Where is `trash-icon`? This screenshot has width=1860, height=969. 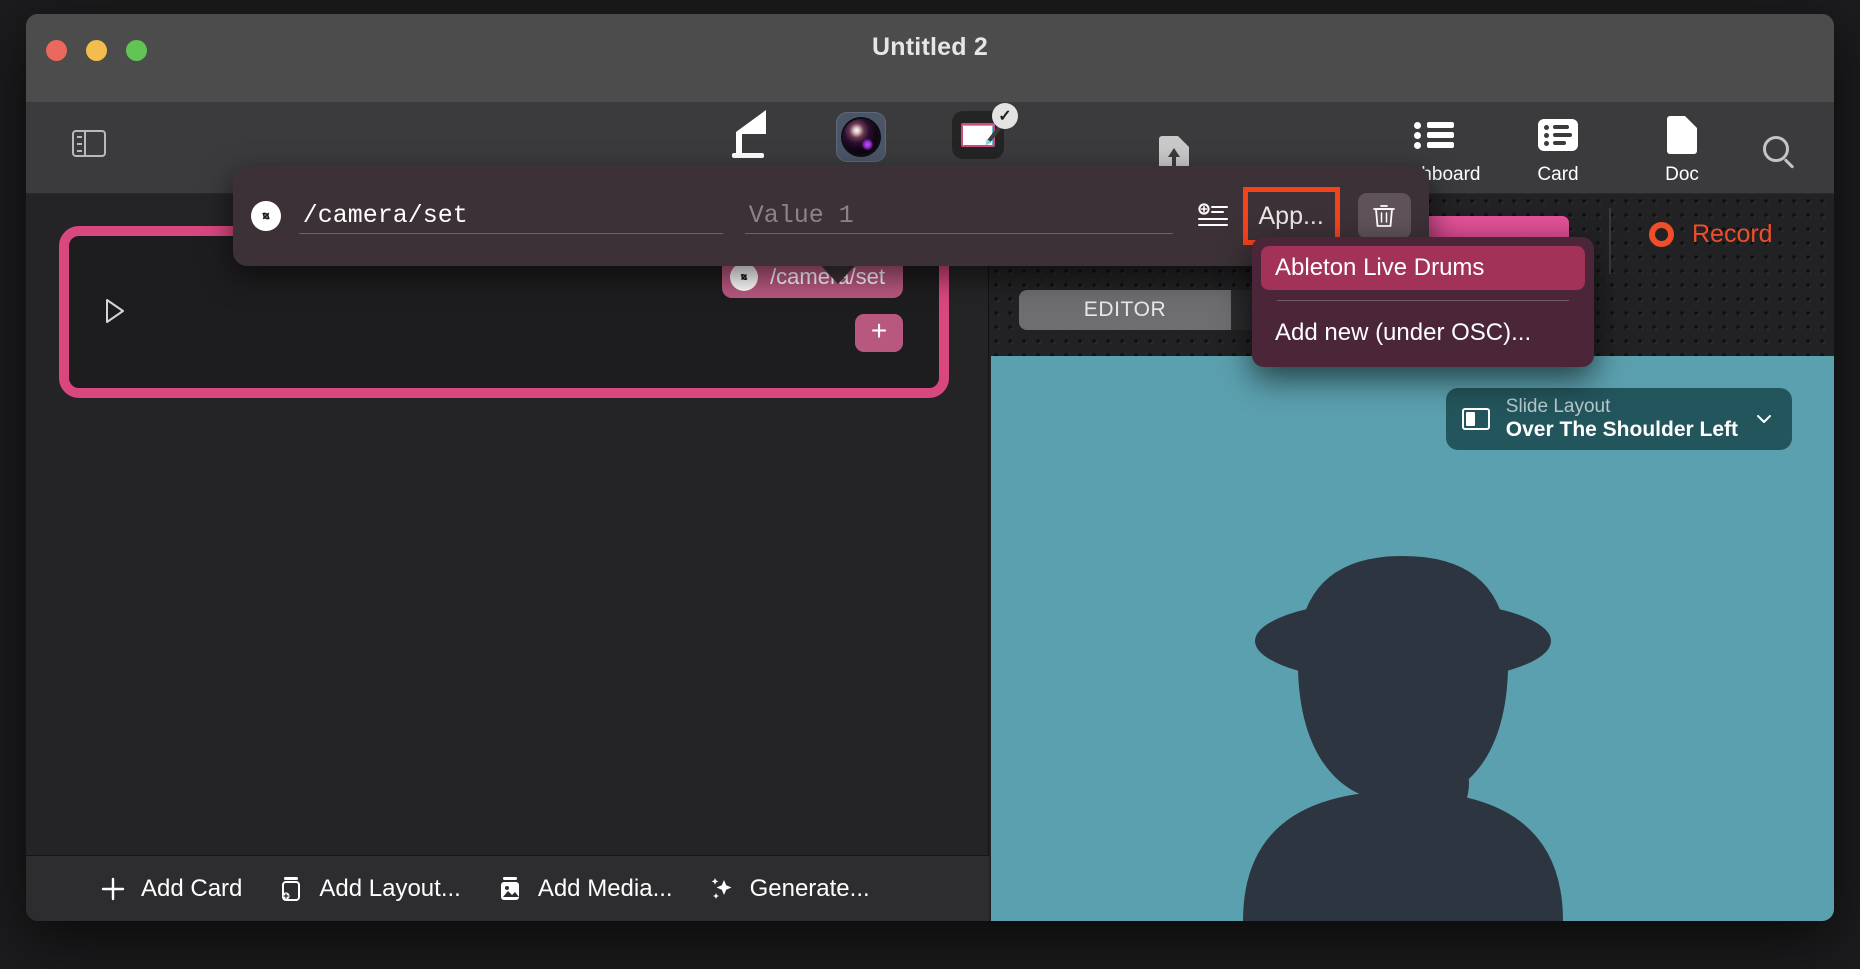 trash-icon is located at coordinates (1384, 216).